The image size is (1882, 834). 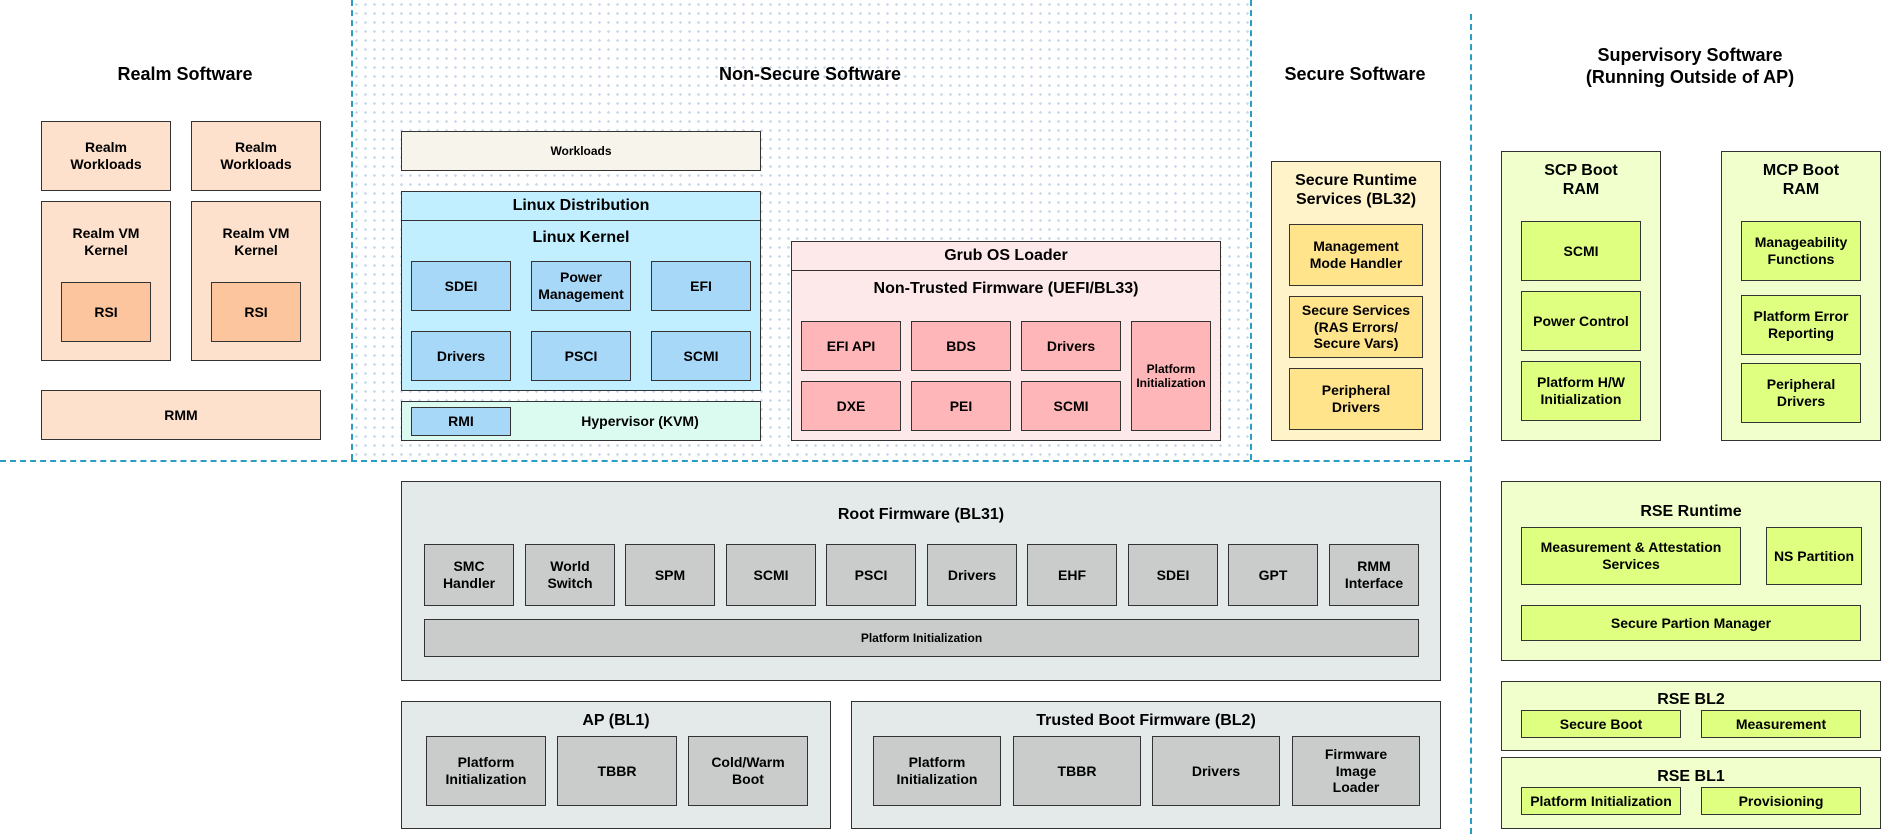 What do you see at coordinates (1171, 376) in the screenshot?
I see `uefi-platform-initialization: Platform Initialization` at bounding box center [1171, 376].